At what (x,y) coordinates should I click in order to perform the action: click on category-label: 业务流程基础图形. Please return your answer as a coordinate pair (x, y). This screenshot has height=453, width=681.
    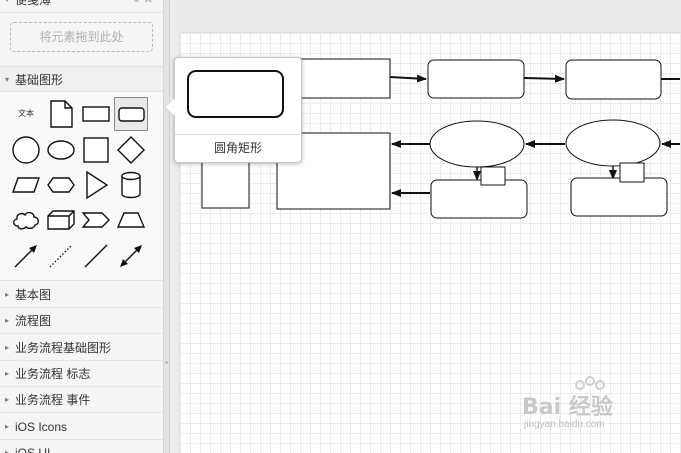
    Looking at the image, I should click on (63, 348).